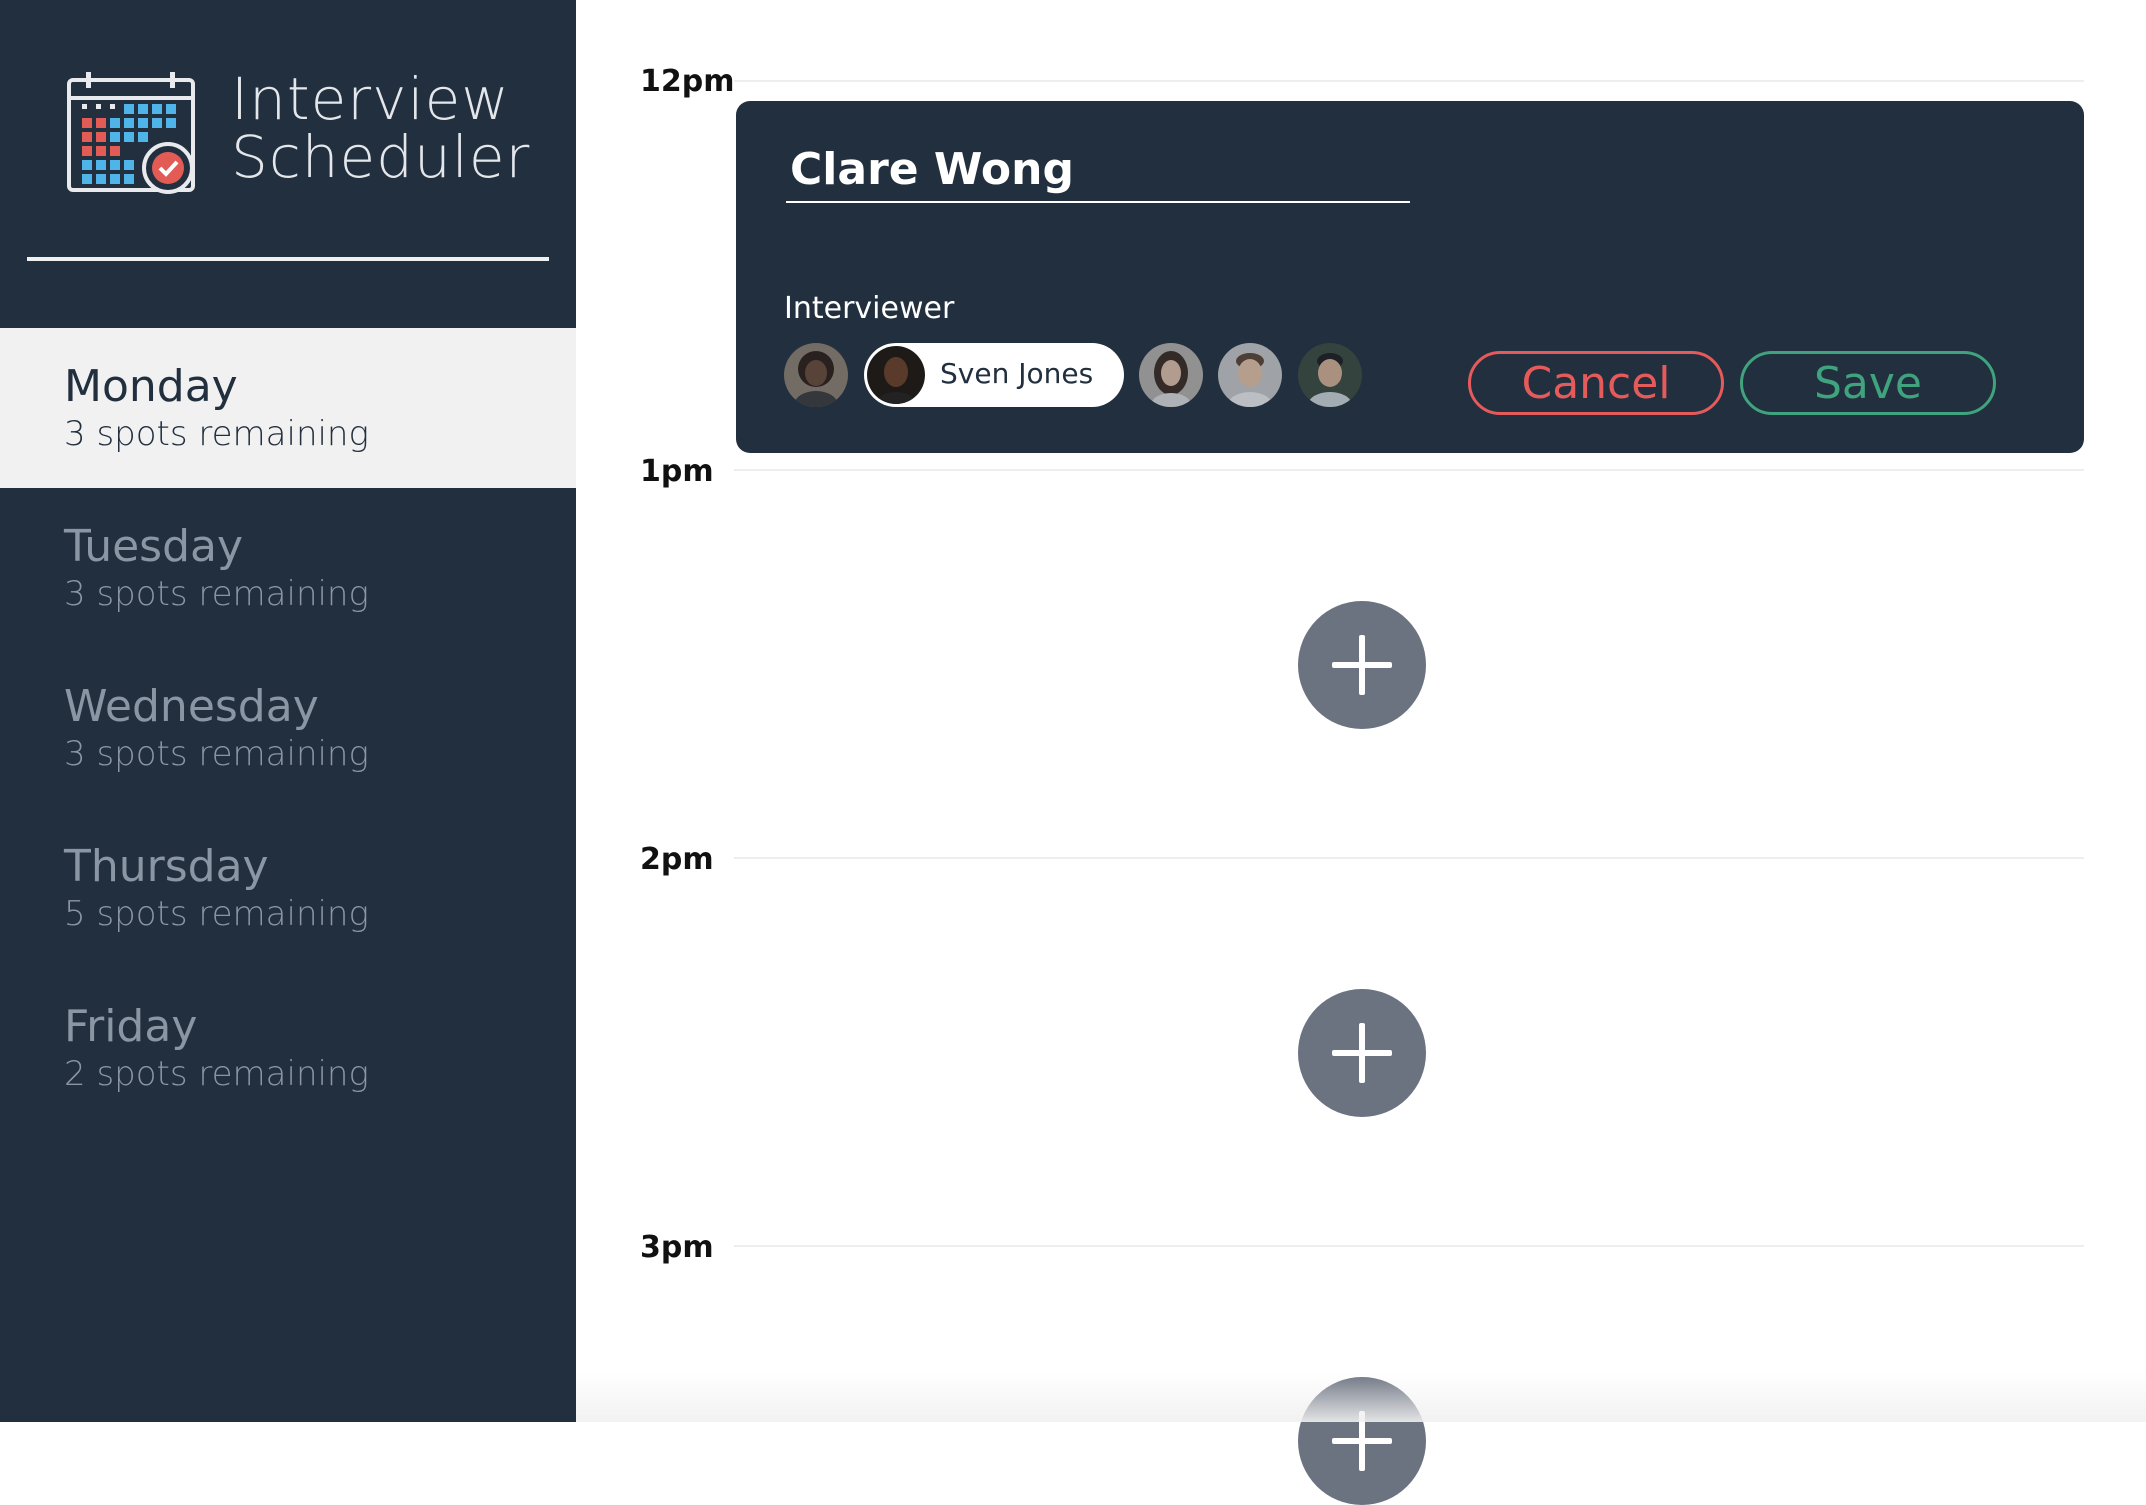  Describe the element at coordinates (151, 386) in the screenshot. I see `day-name: Monday` at that location.